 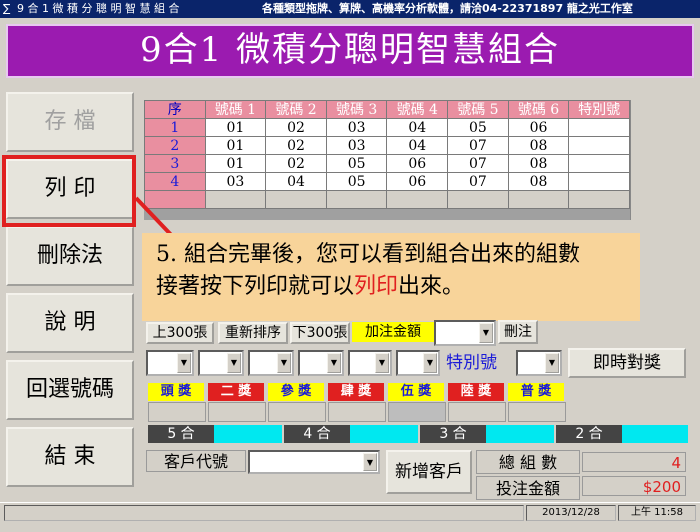 What do you see at coordinates (634, 462) in the screenshot?
I see `total-groups-value: 4` at bounding box center [634, 462].